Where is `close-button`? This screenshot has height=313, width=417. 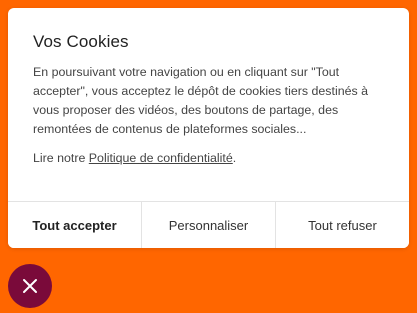
close-button is located at coordinates (30, 286).